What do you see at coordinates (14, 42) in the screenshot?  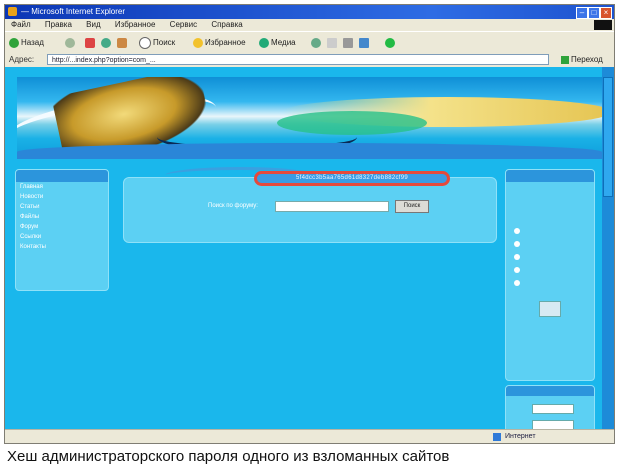 I see `back-arrow-icon` at bounding box center [14, 42].